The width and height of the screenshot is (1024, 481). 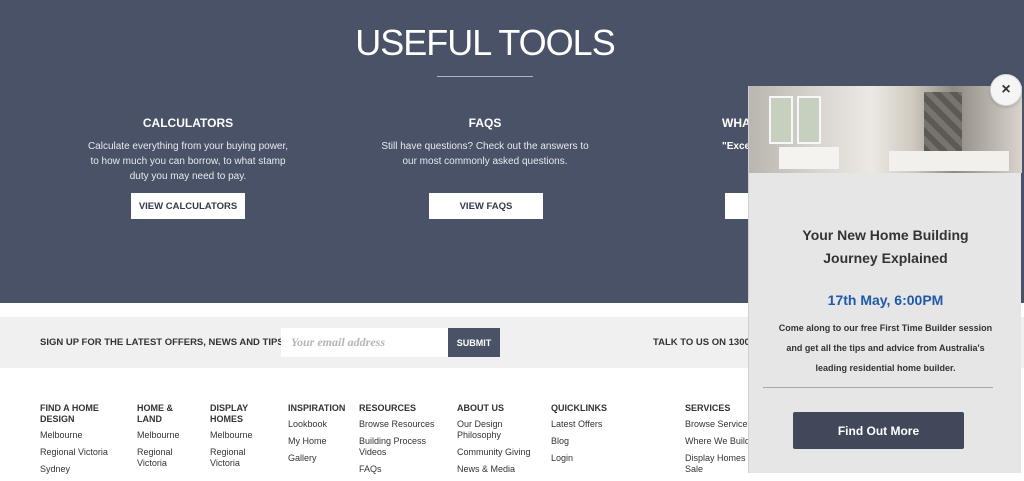 What do you see at coordinates (399, 424) in the screenshot?
I see `footer-link: Browse Resources` at bounding box center [399, 424].